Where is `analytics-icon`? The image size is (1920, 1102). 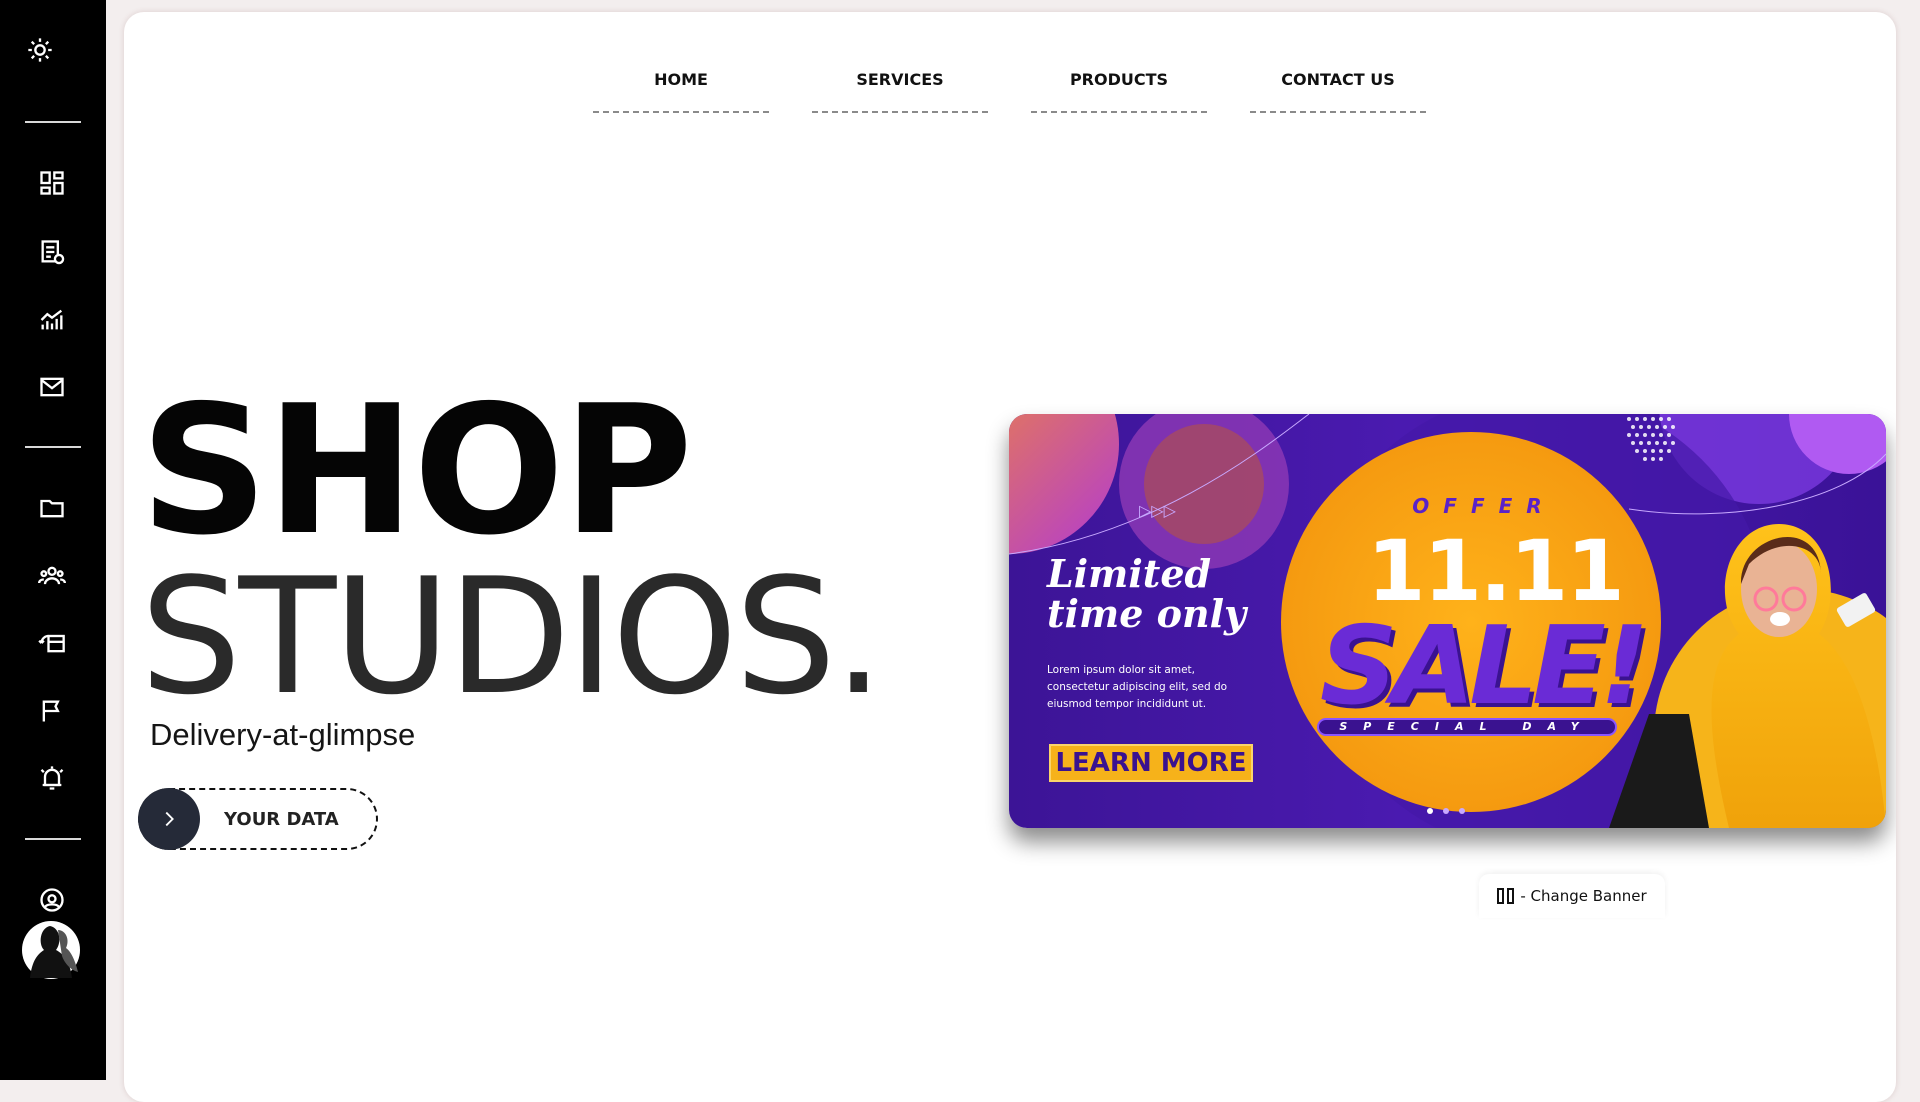
analytics-icon is located at coordinates (52, 320).